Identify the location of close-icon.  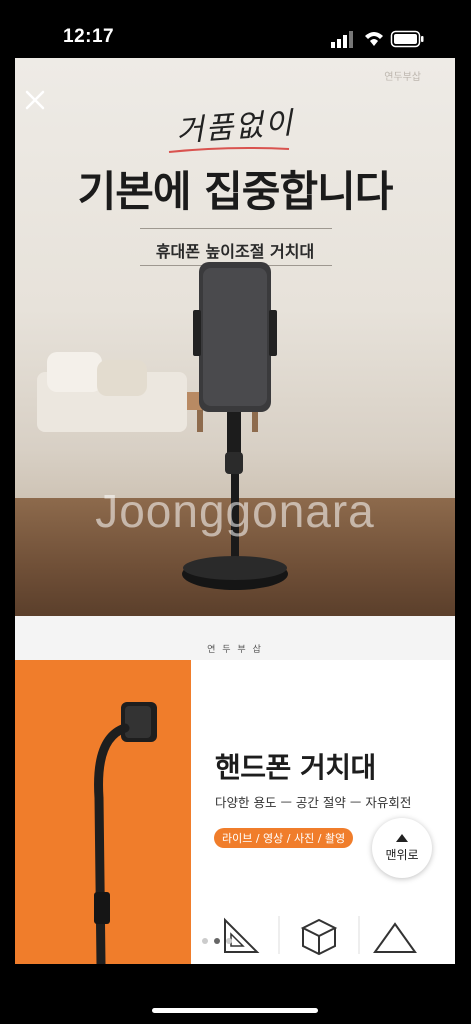
(35, 100).